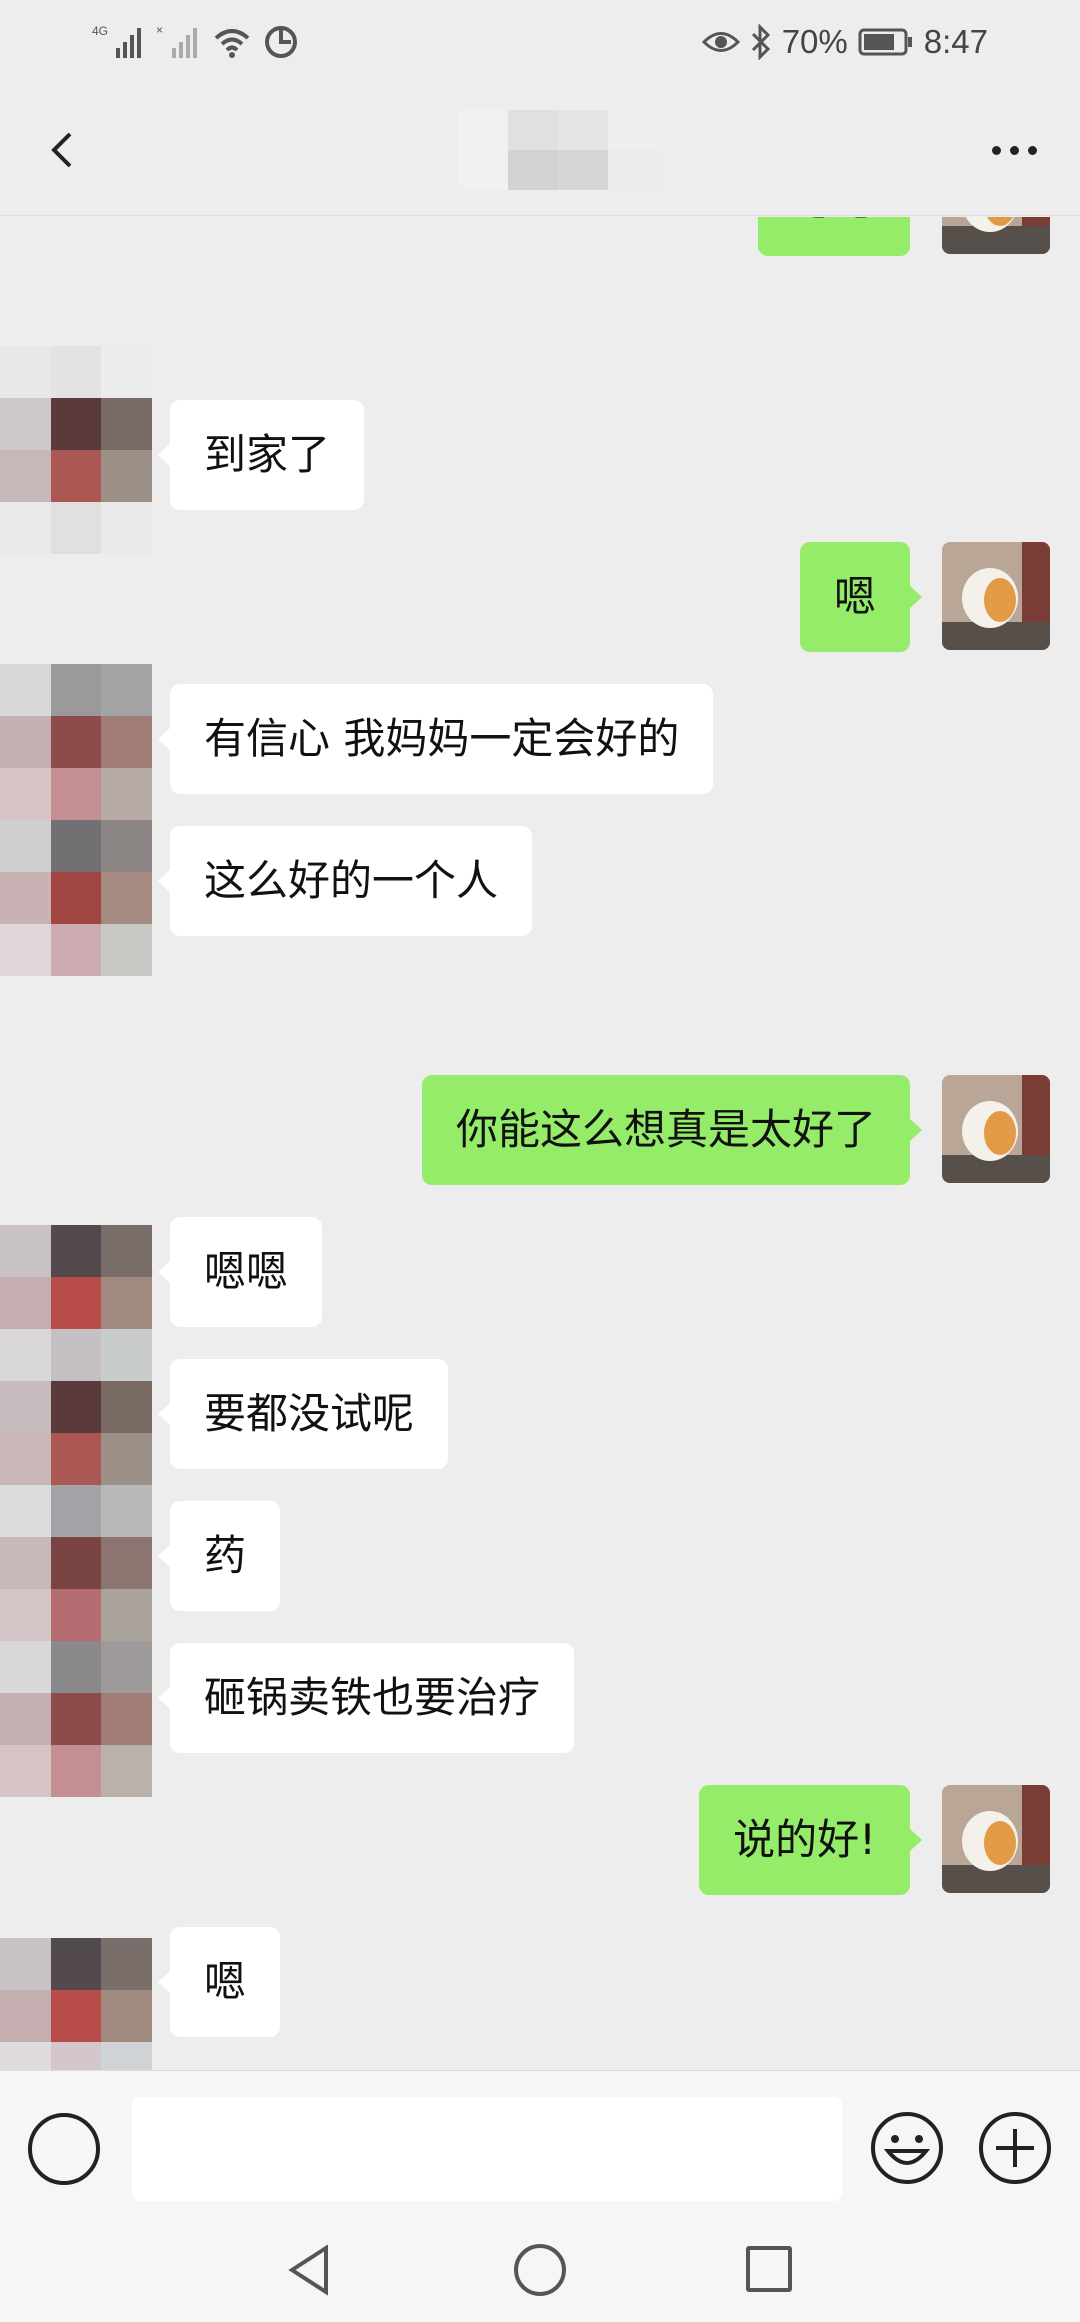 The image size is (1080, 2322). I want to click on status-left: 4G ×, so click(196, 42).